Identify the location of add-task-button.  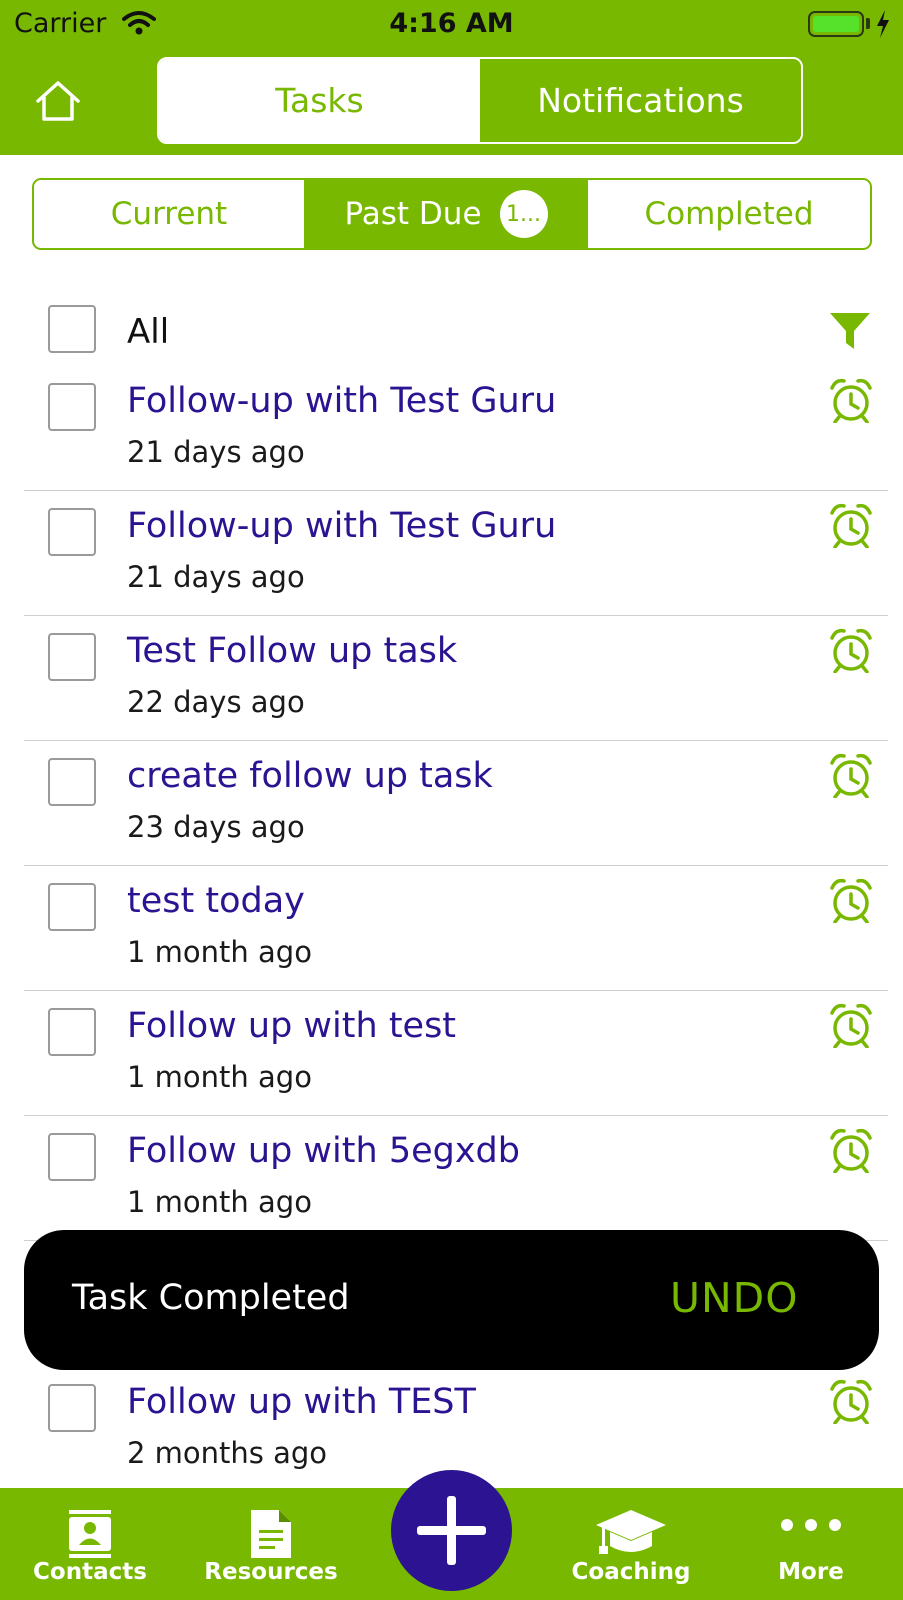
(451, 1530).